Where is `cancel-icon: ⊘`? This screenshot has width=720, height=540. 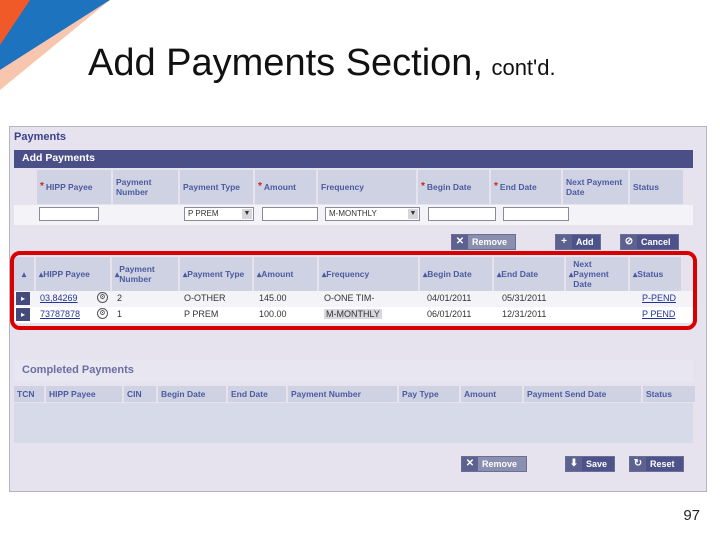
cancel-icon: ⊘ is located at coordinates (629, 242).